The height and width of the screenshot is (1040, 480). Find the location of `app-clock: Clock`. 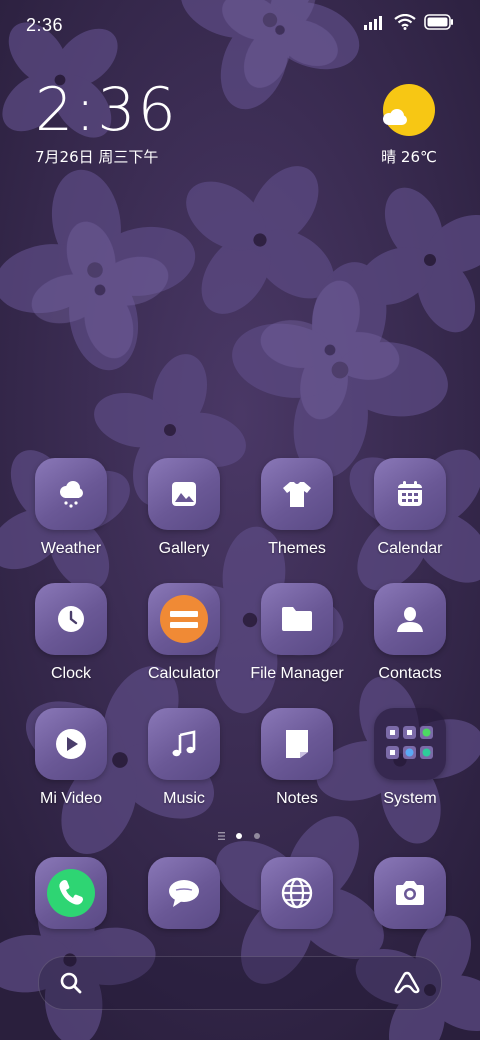

app-clock: Clock is located at coordinates (71, 633).